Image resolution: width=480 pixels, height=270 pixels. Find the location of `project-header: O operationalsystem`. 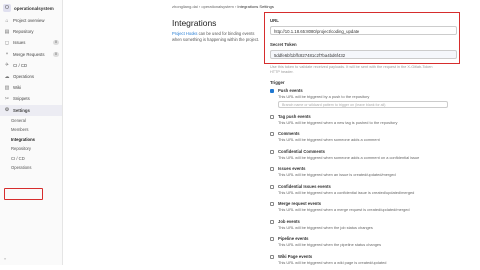

project-header: O operationalsystem is located at coordinates (31, 7).